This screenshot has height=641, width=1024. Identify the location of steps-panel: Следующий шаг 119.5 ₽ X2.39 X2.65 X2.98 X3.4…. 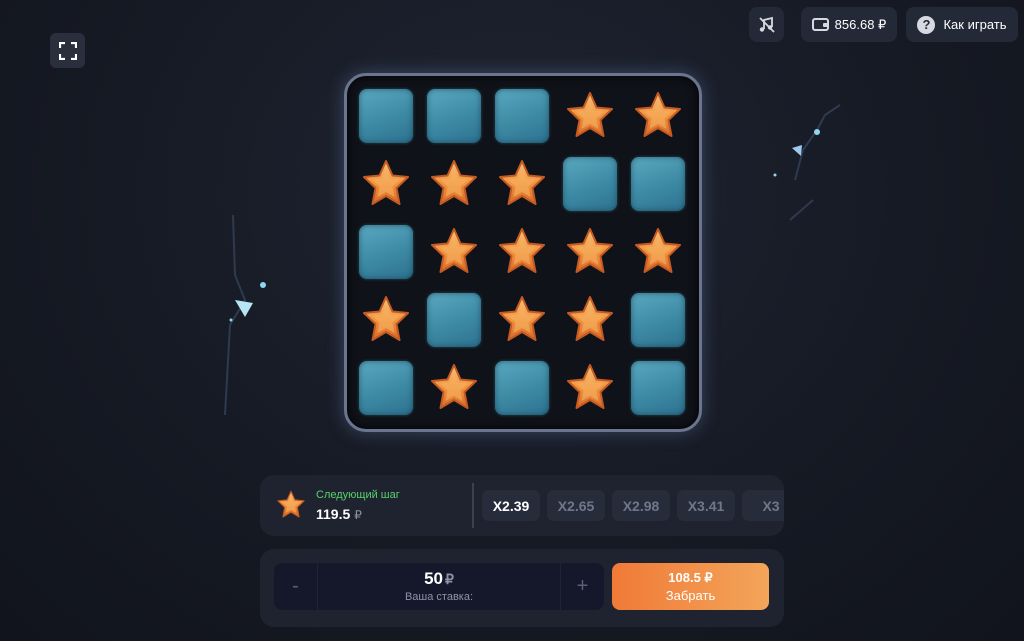
(522, 505).